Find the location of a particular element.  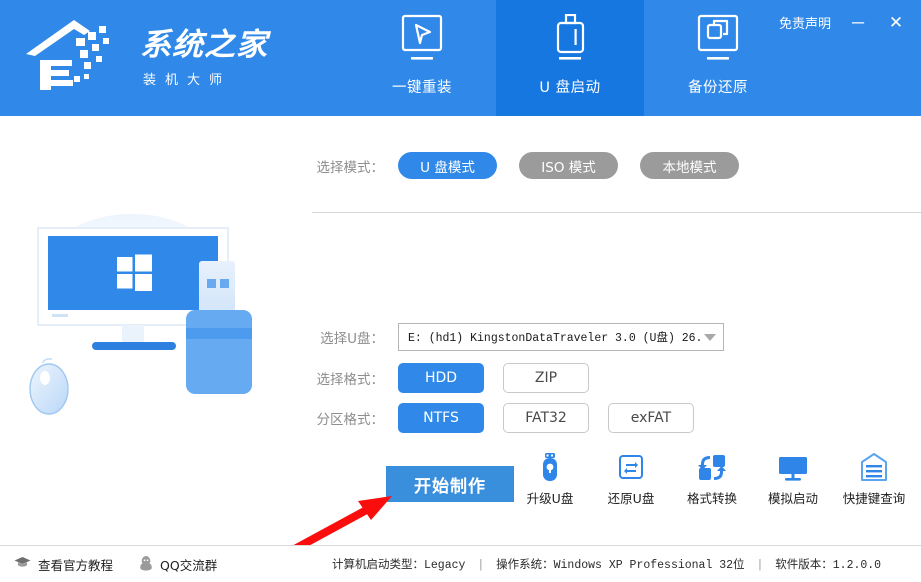

close-button: ✕ is located at coordinates (896, 22).